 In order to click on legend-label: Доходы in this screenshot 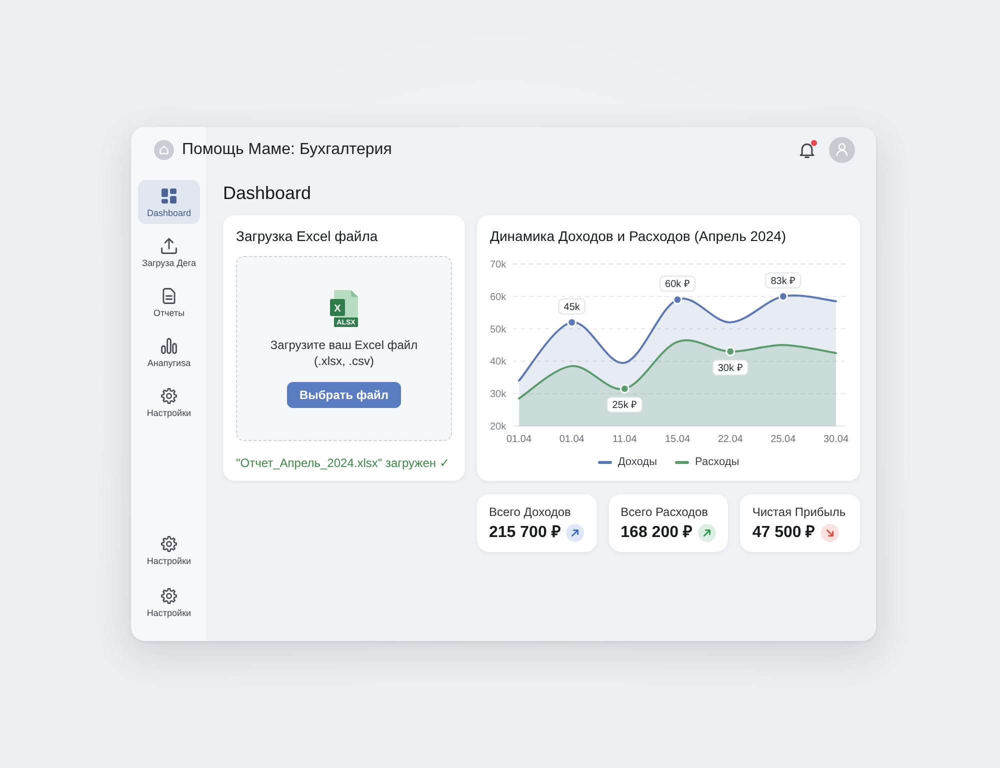, I will do `click(637, 462)`.